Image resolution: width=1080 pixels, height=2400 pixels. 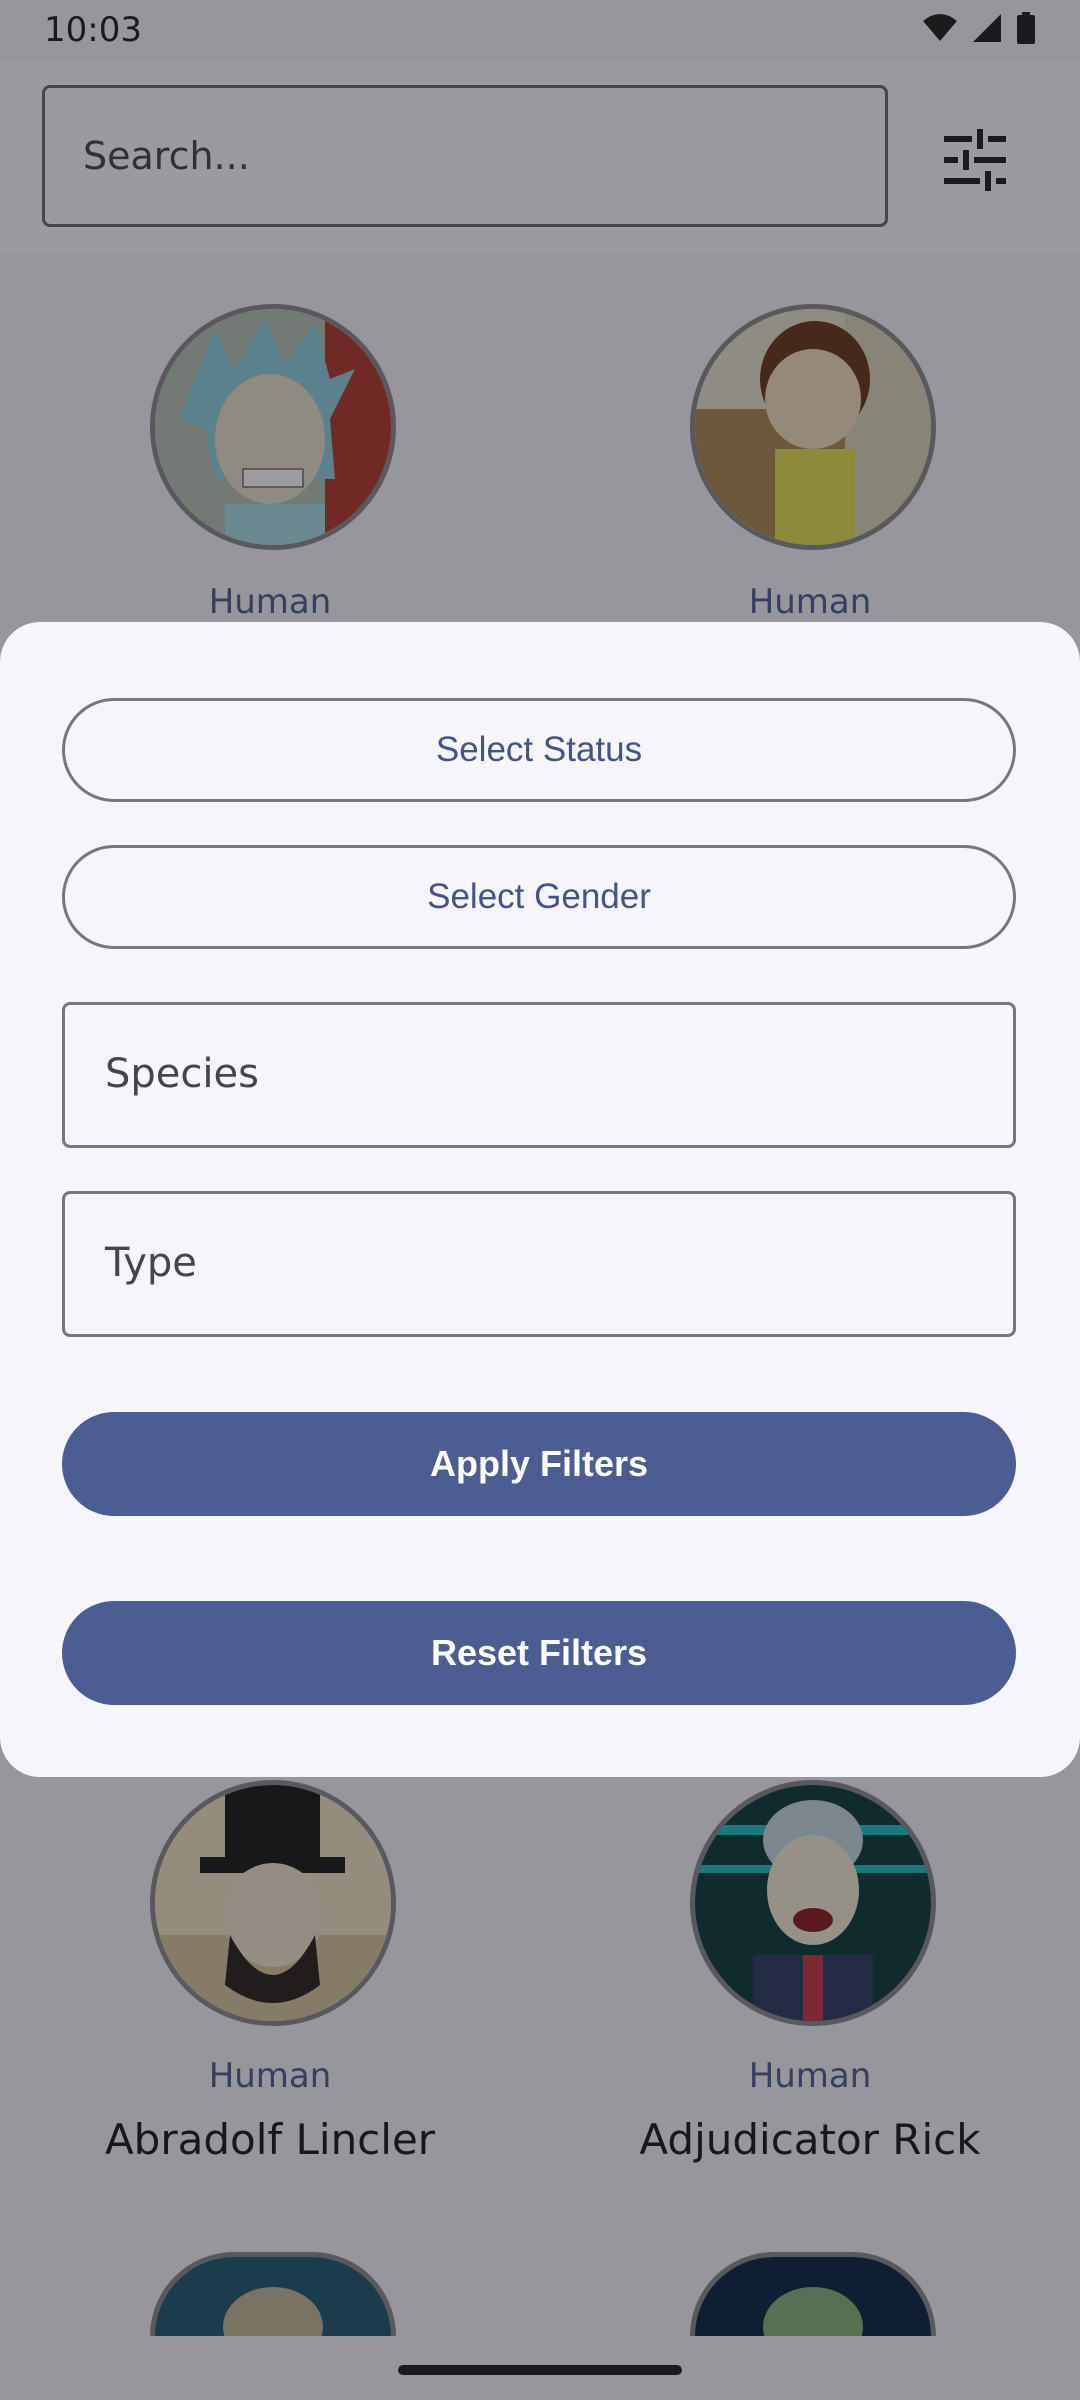 What do you see at coordinates (151, 1263) in the screenshot?
I see `type-placeholder: Type` at bounding box center [151, 1263].